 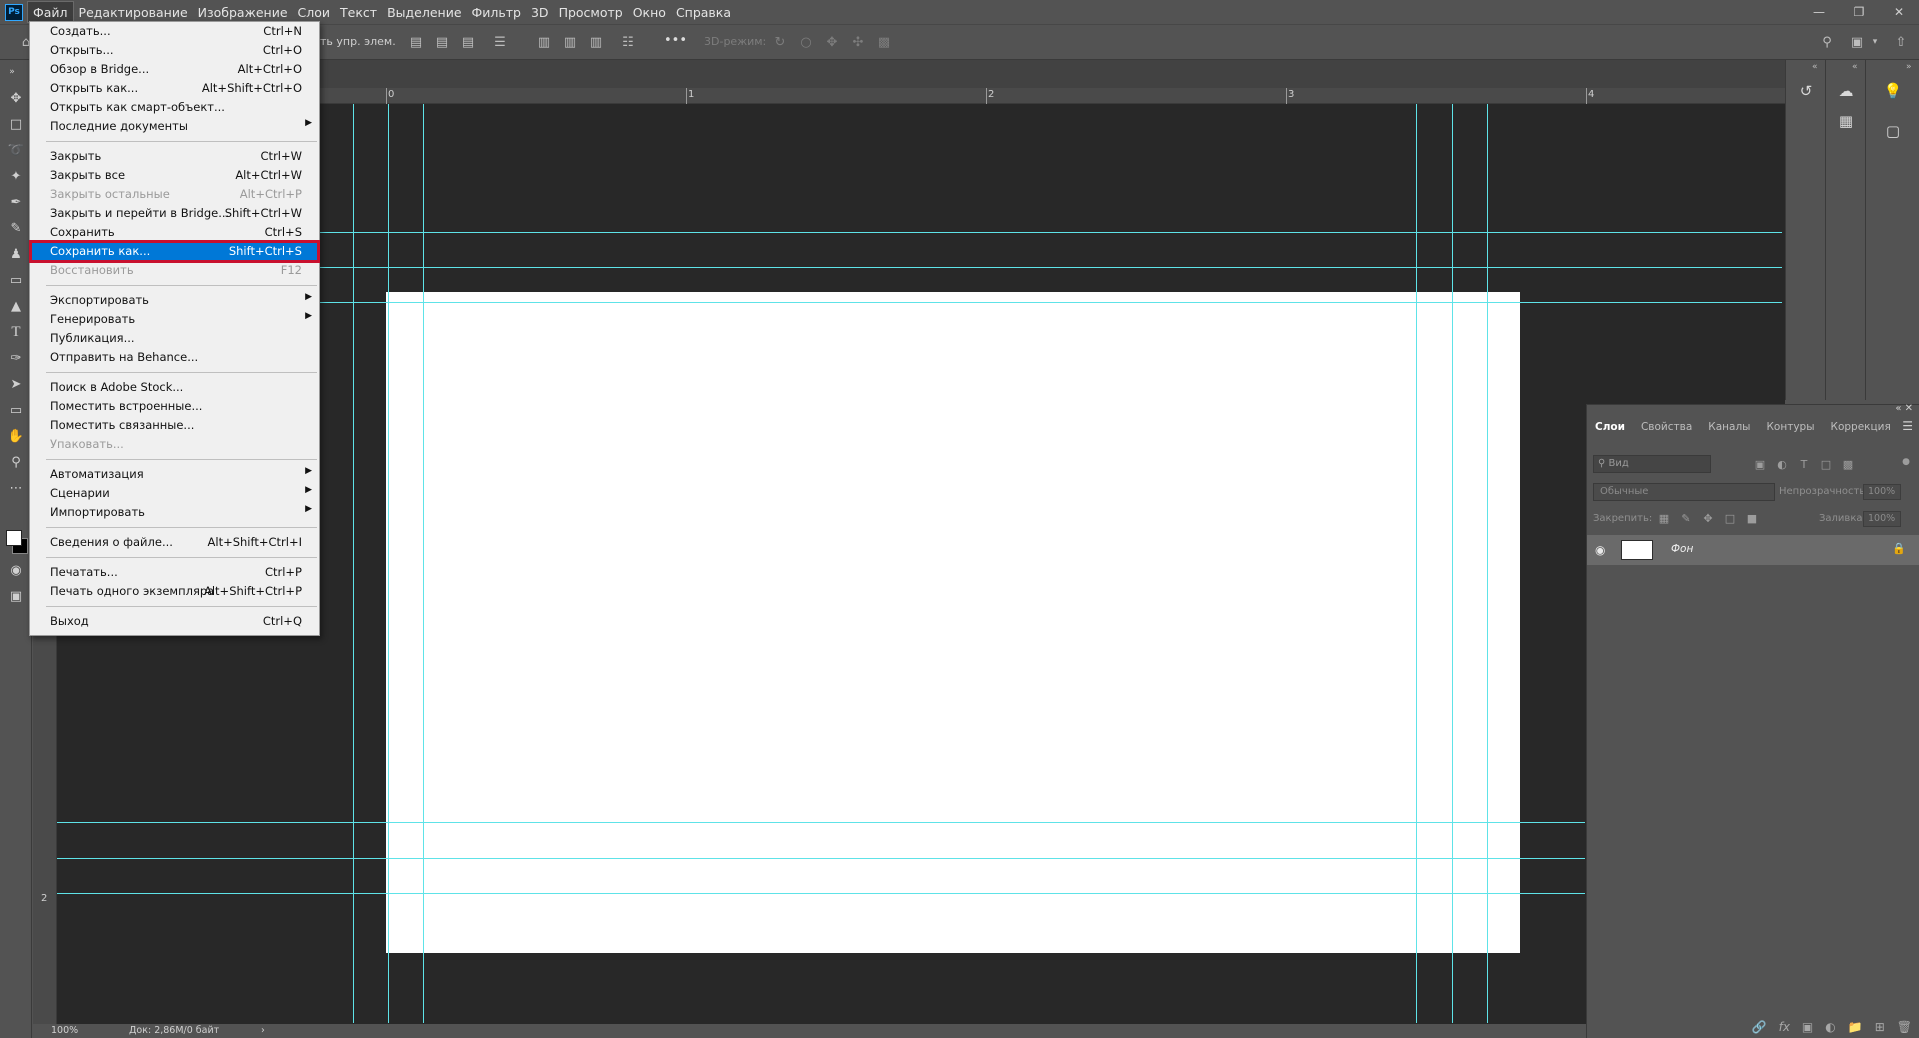 I want to click on menu-filter: Фильтр, so click(x=496, y=12).